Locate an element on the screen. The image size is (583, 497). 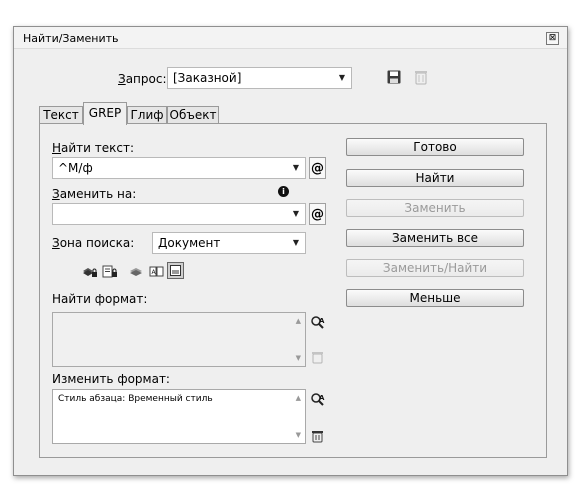
fewer-options-button: Меньше is located at coordinates (435, 298).